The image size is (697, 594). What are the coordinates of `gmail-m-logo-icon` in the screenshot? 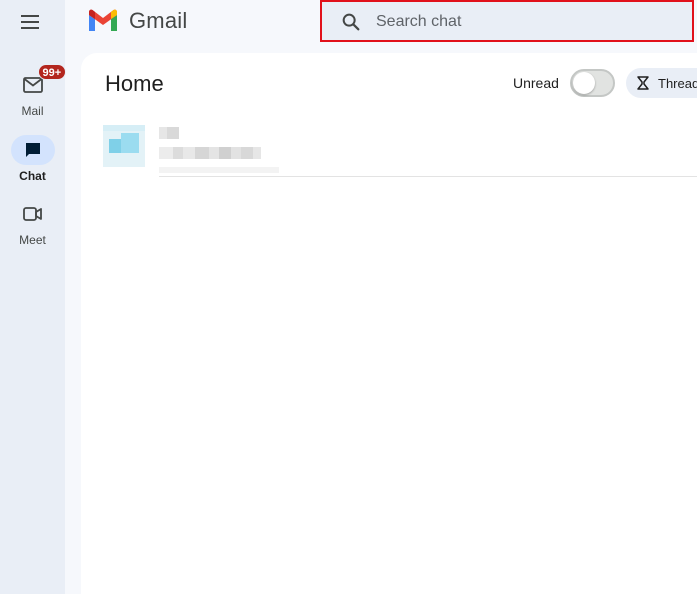 It's located at (103, 20).